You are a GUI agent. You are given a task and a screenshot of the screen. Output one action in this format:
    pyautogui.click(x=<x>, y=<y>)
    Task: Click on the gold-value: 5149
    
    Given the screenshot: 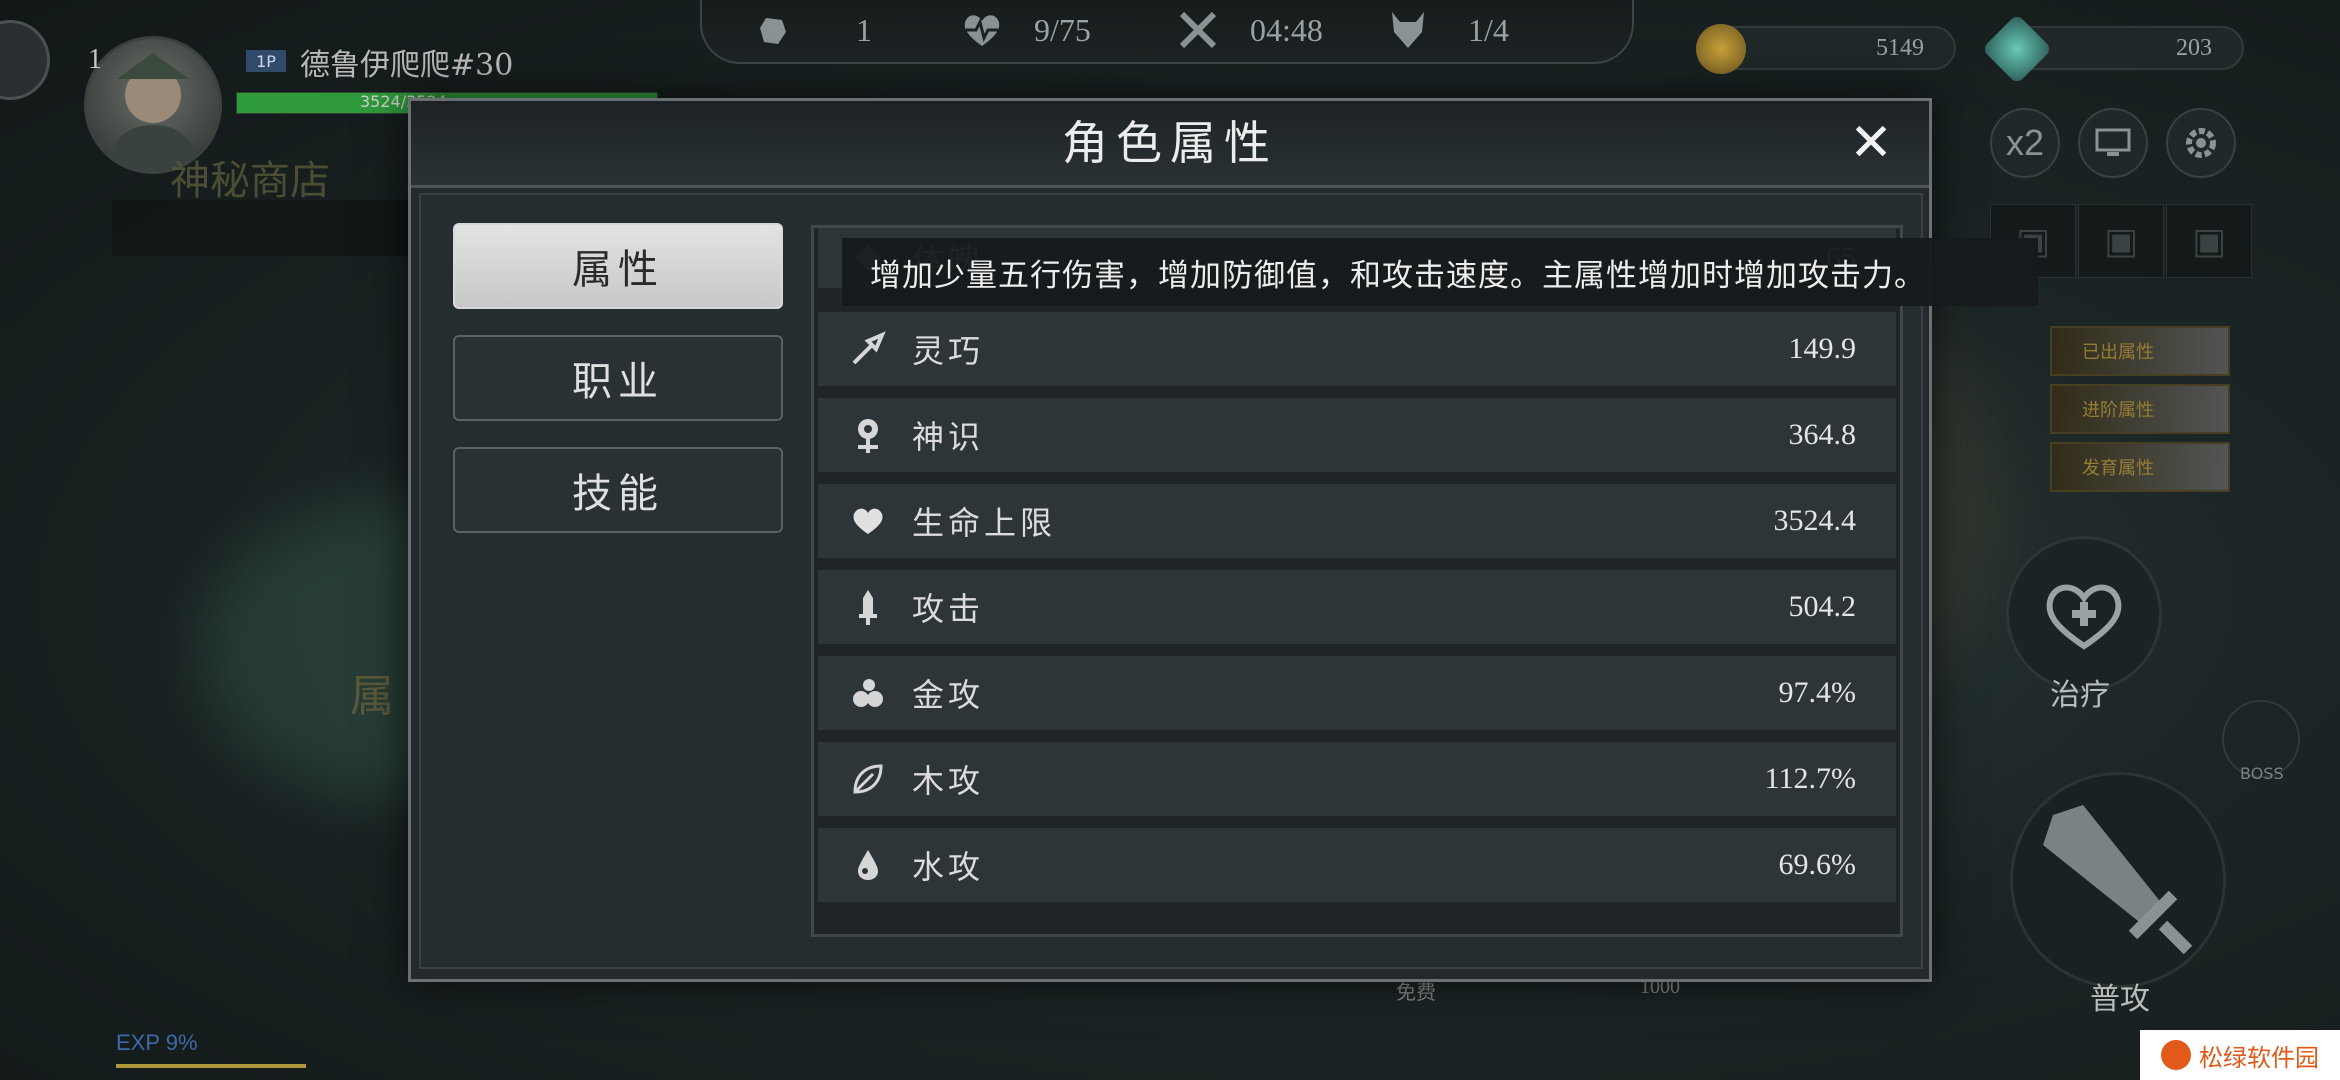 What is the action you would take?
    pyautogui.click(x=1900, y=47)
    